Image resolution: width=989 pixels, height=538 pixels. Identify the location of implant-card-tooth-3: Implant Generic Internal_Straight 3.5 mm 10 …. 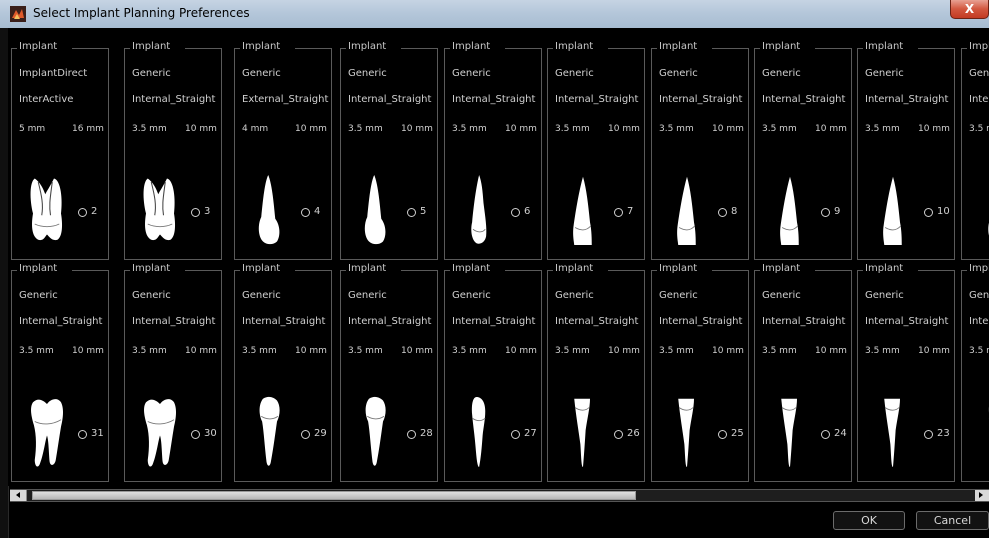
(173, 150).